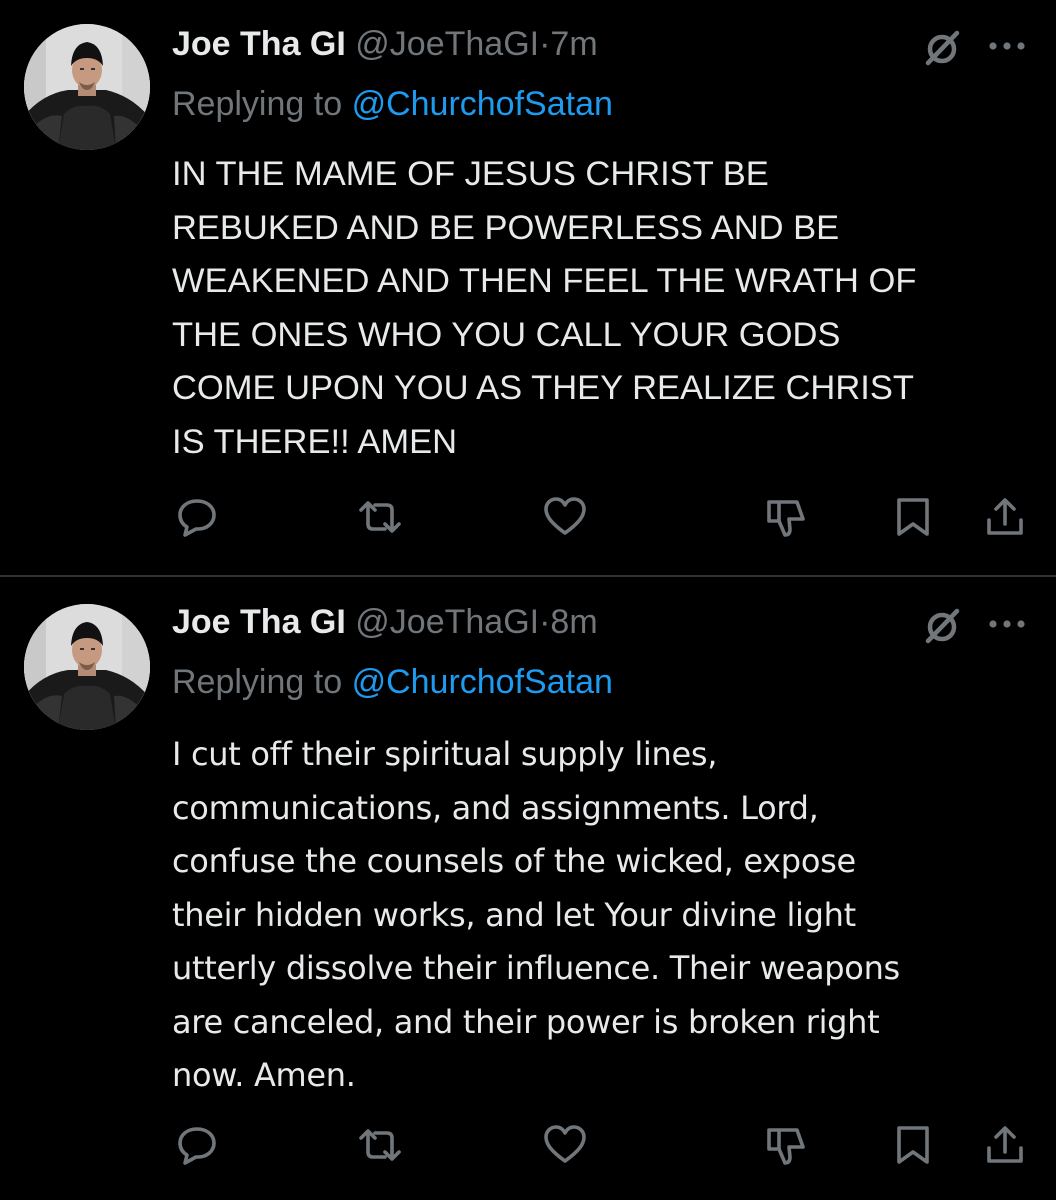 The image size is (1056, 1200). Describe the element at coordinates (543, 388) in the screenshot. I see `tweet-text-line: COME UPON YOU AS THEY REALIZE CHRIST` at that location.